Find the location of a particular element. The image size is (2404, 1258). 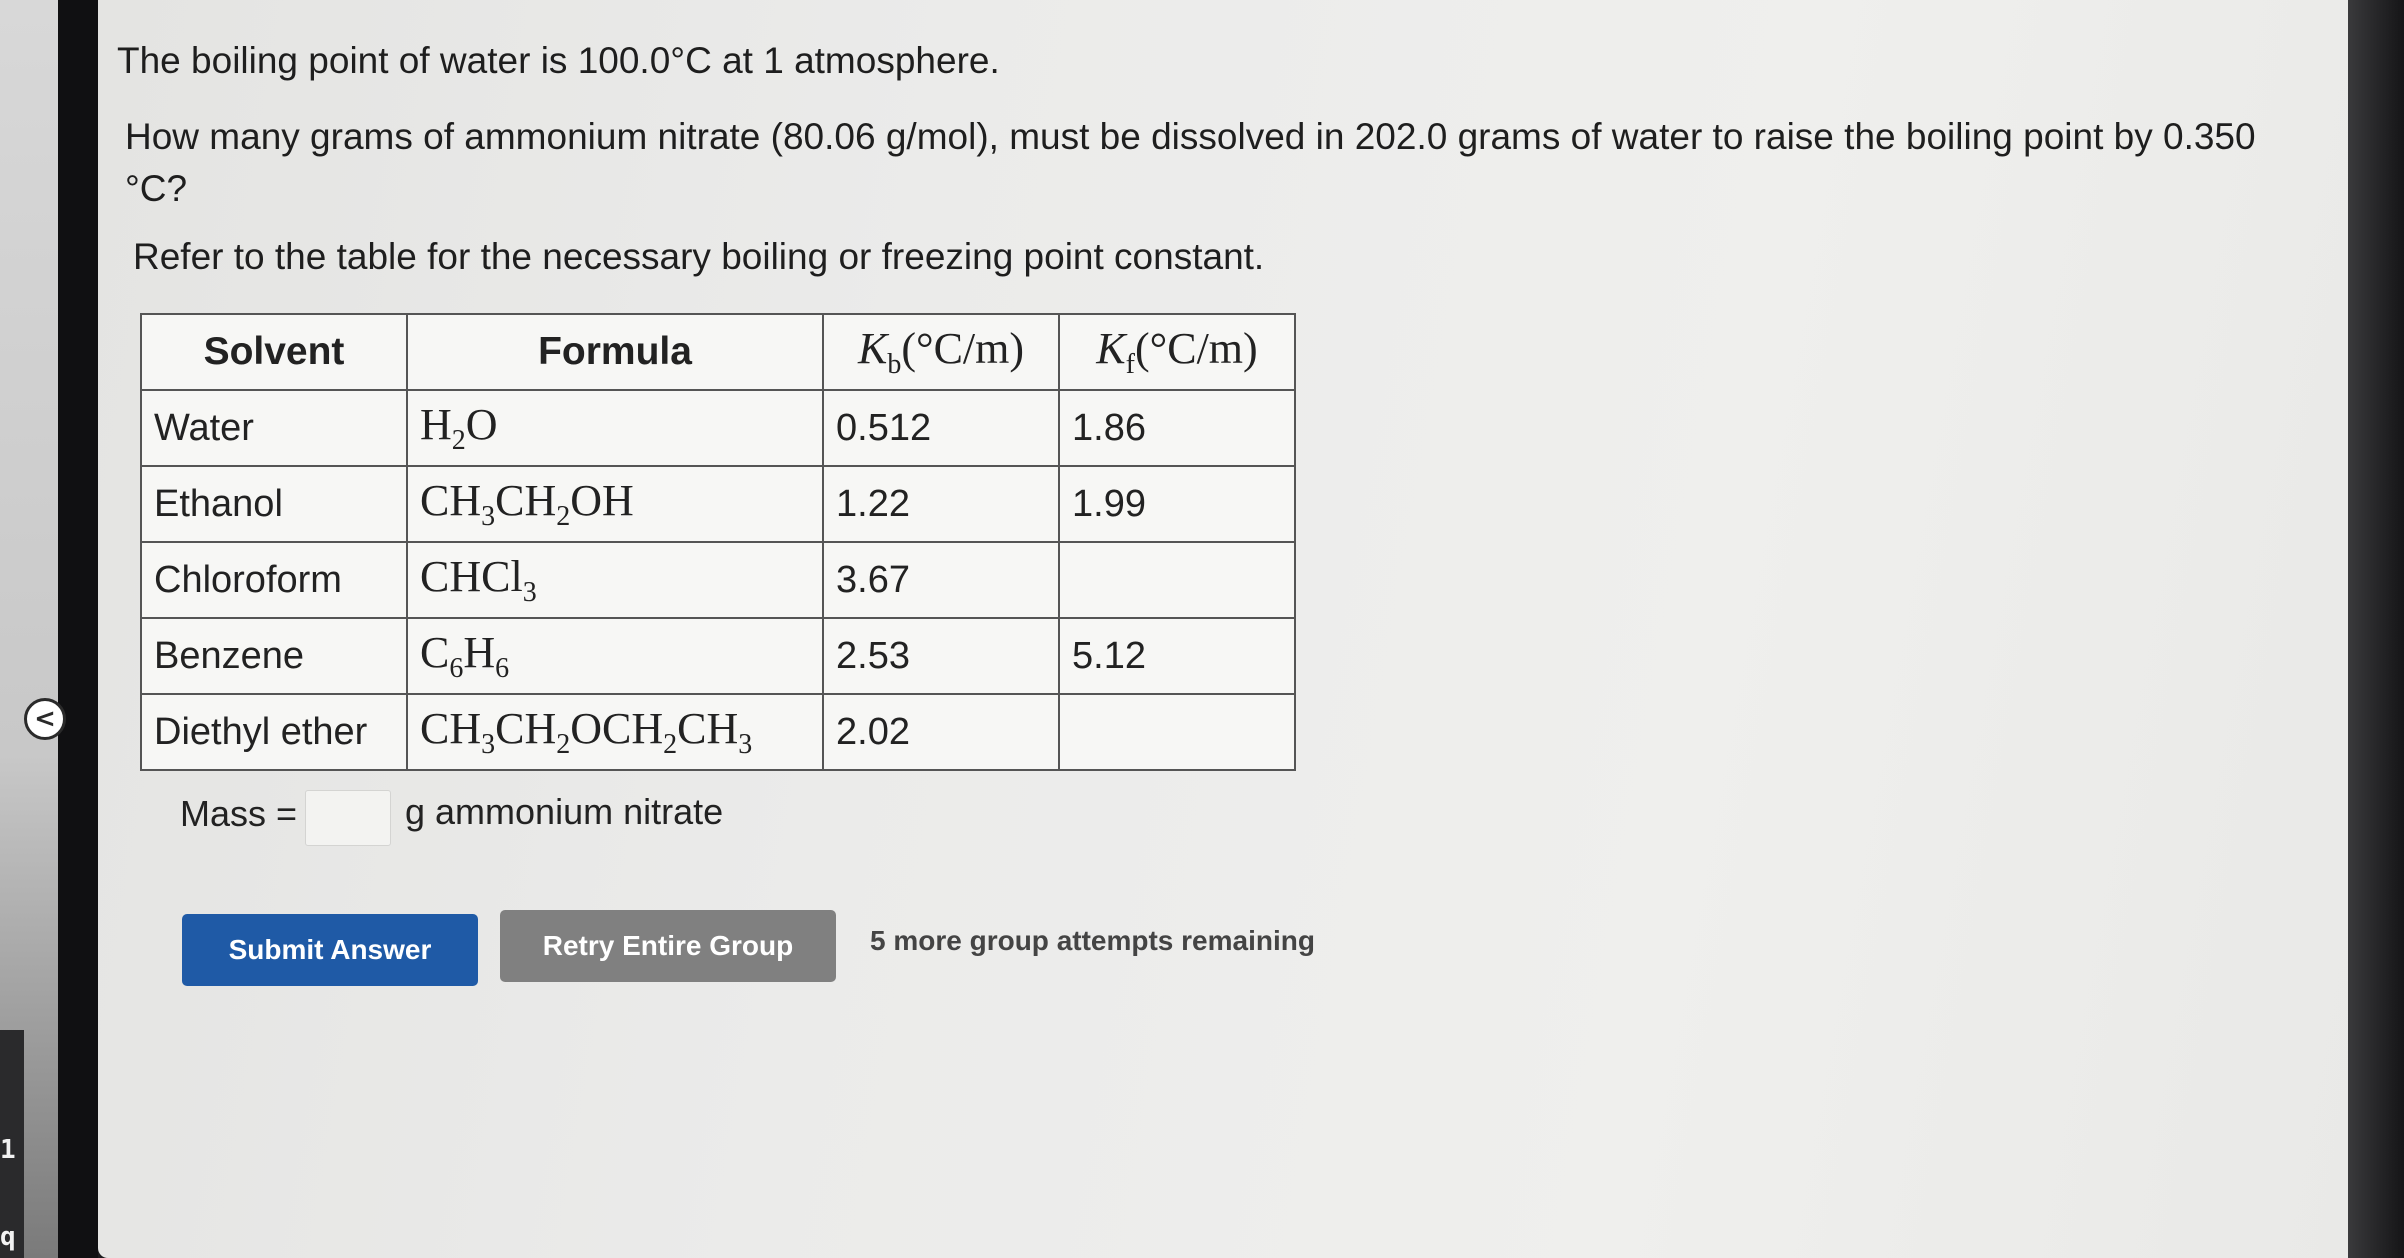

table-row: Chloroform CHCl3 3.67 is located at coordinates (718, 580).